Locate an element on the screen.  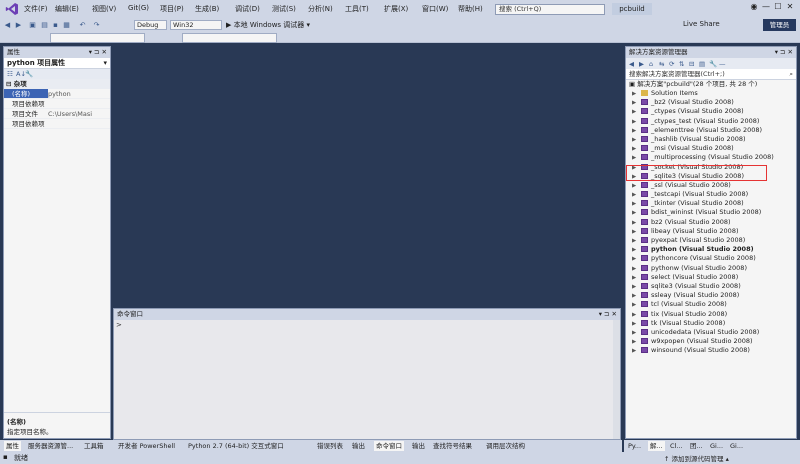
preview-icon: — is located at coordinates (724, 64).